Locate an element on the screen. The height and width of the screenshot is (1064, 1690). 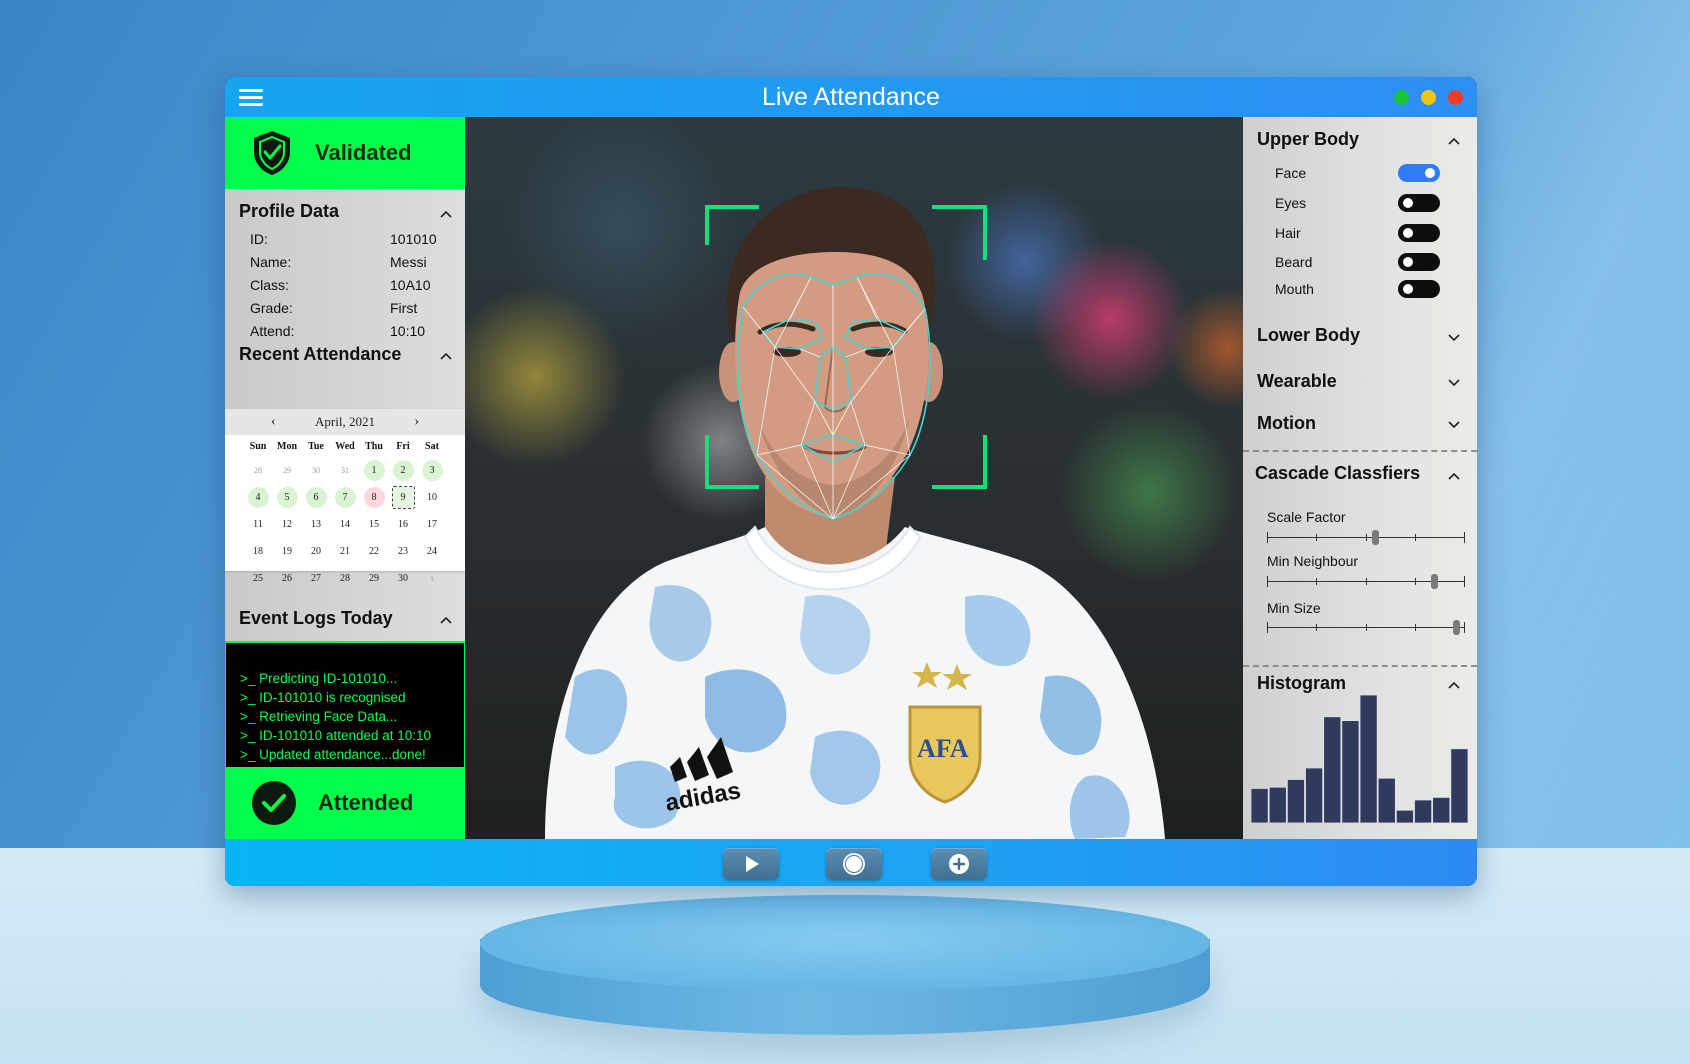
calendar-day: 14 is located at coordinates (345, 524).